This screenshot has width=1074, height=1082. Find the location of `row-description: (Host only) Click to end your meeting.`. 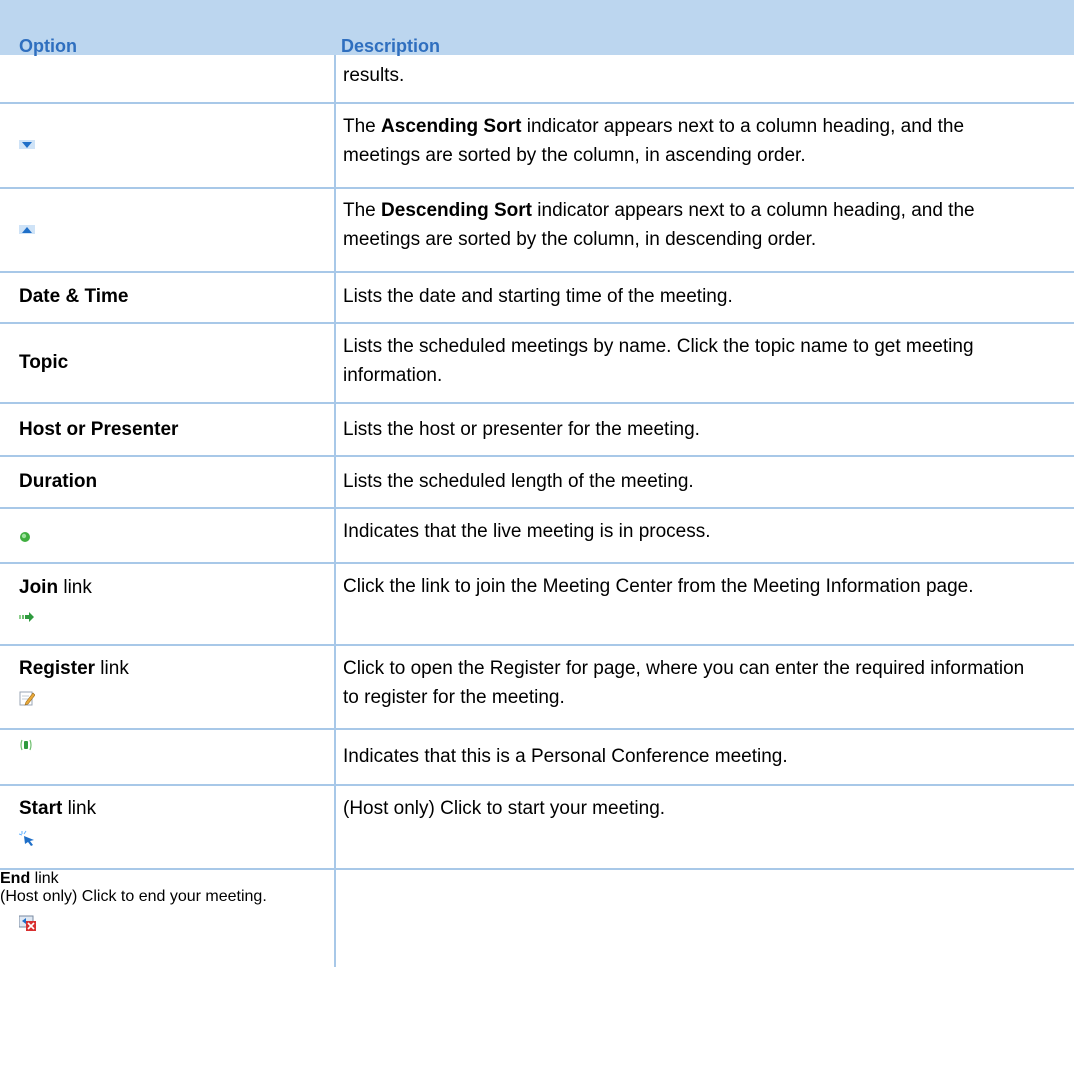

row-description: (Host only) Click to end your meeting. is located at coordinates (133, 896).